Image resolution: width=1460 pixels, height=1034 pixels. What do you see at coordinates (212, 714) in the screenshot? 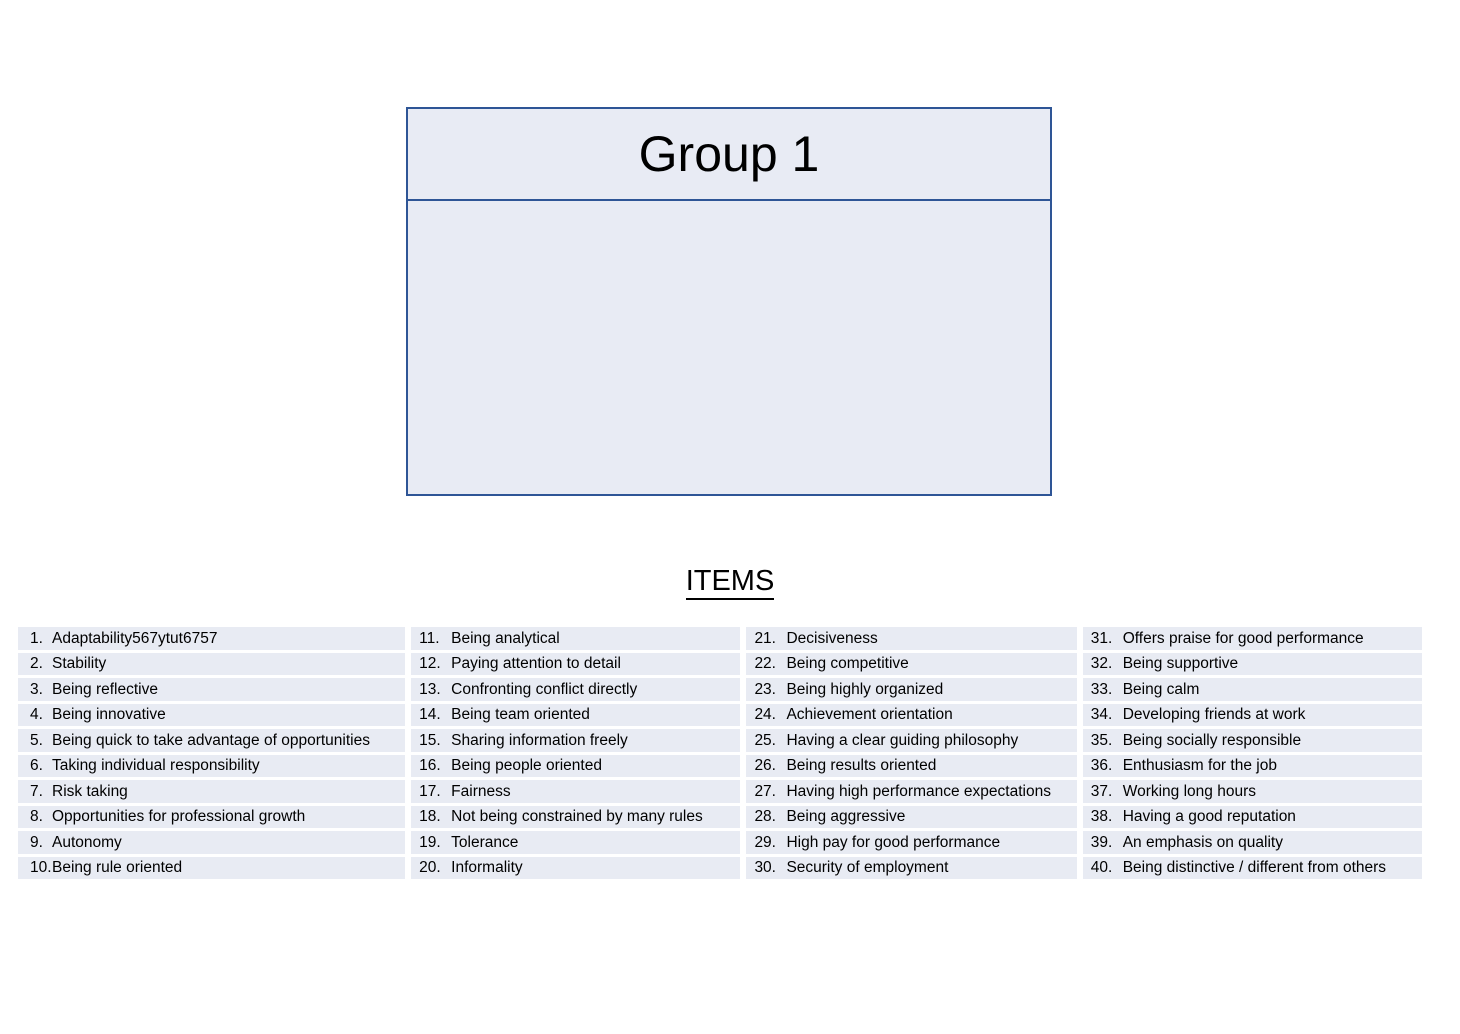
I see `item-row: 4. Being innovative` at bounding box center [212, 714].